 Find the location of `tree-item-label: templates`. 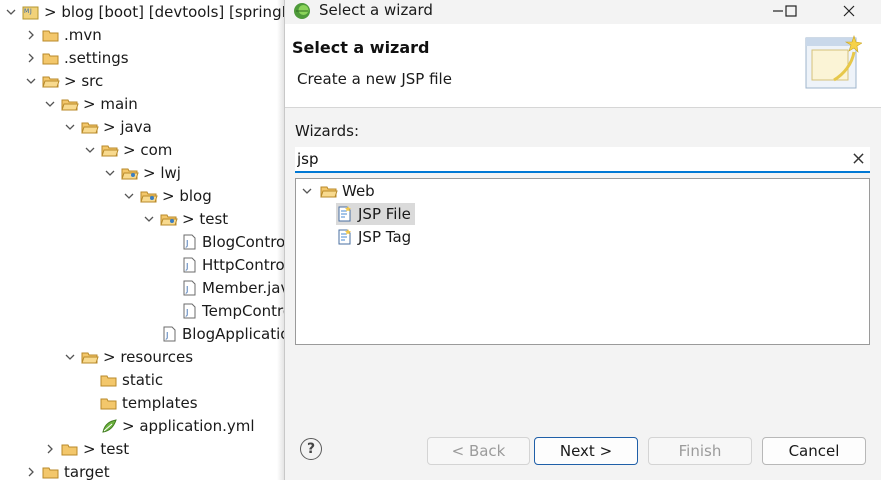

tree-item-label: templates is located at coordinates (160, 402).